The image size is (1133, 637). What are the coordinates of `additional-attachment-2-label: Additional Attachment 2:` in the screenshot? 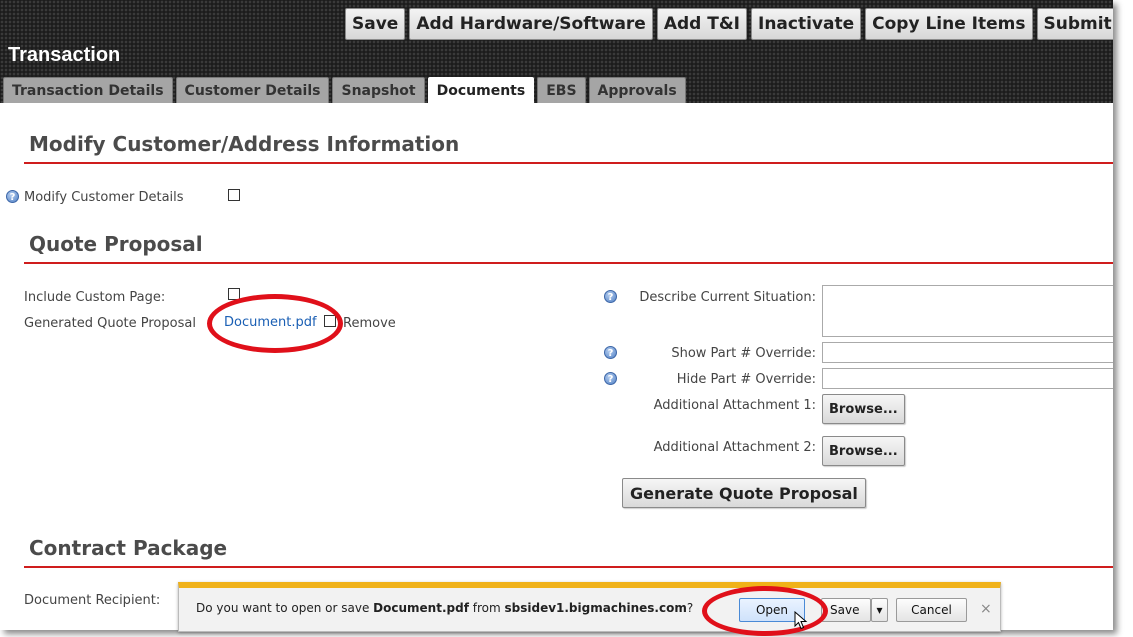 It's located at (734, 447).